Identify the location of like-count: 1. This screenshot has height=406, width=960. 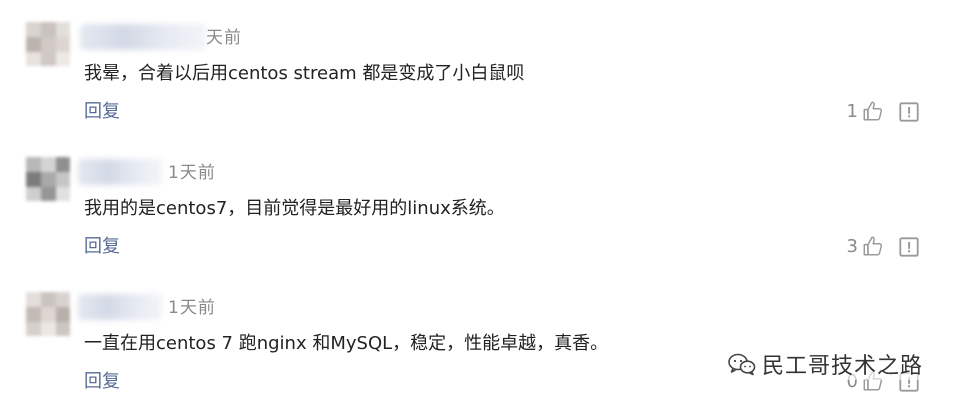
(852, 111).